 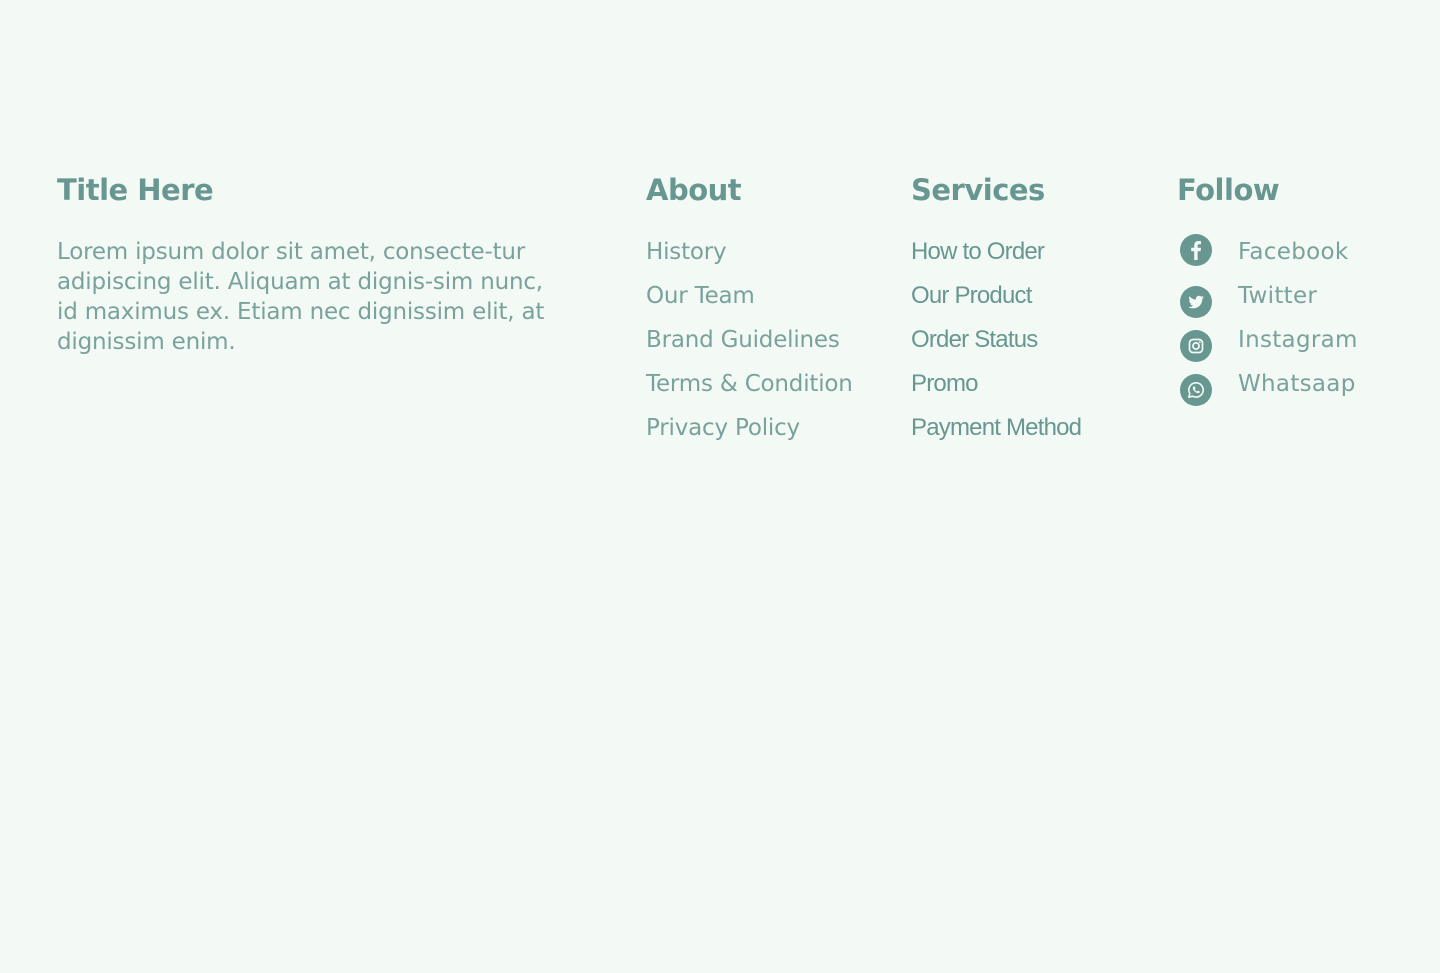 I want to click on facebook-icon, so click(x=1196, y=250).